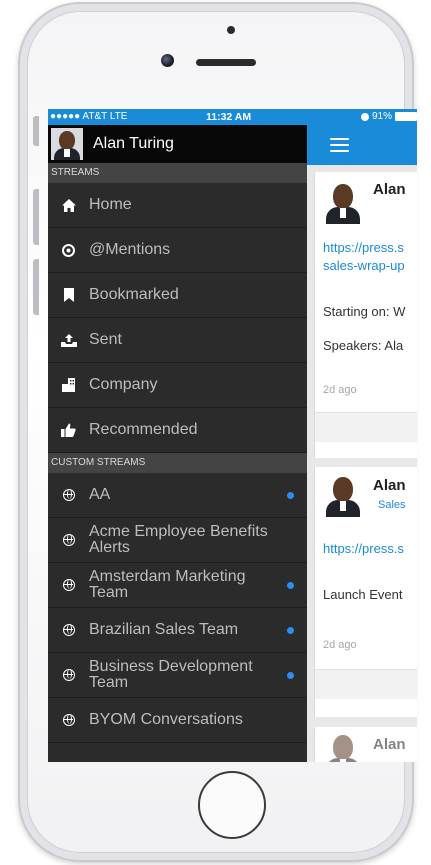 The width and height of the screenshot is (431, 865). I want to click on sidebar-item-label: Sent, so click(105, 339).